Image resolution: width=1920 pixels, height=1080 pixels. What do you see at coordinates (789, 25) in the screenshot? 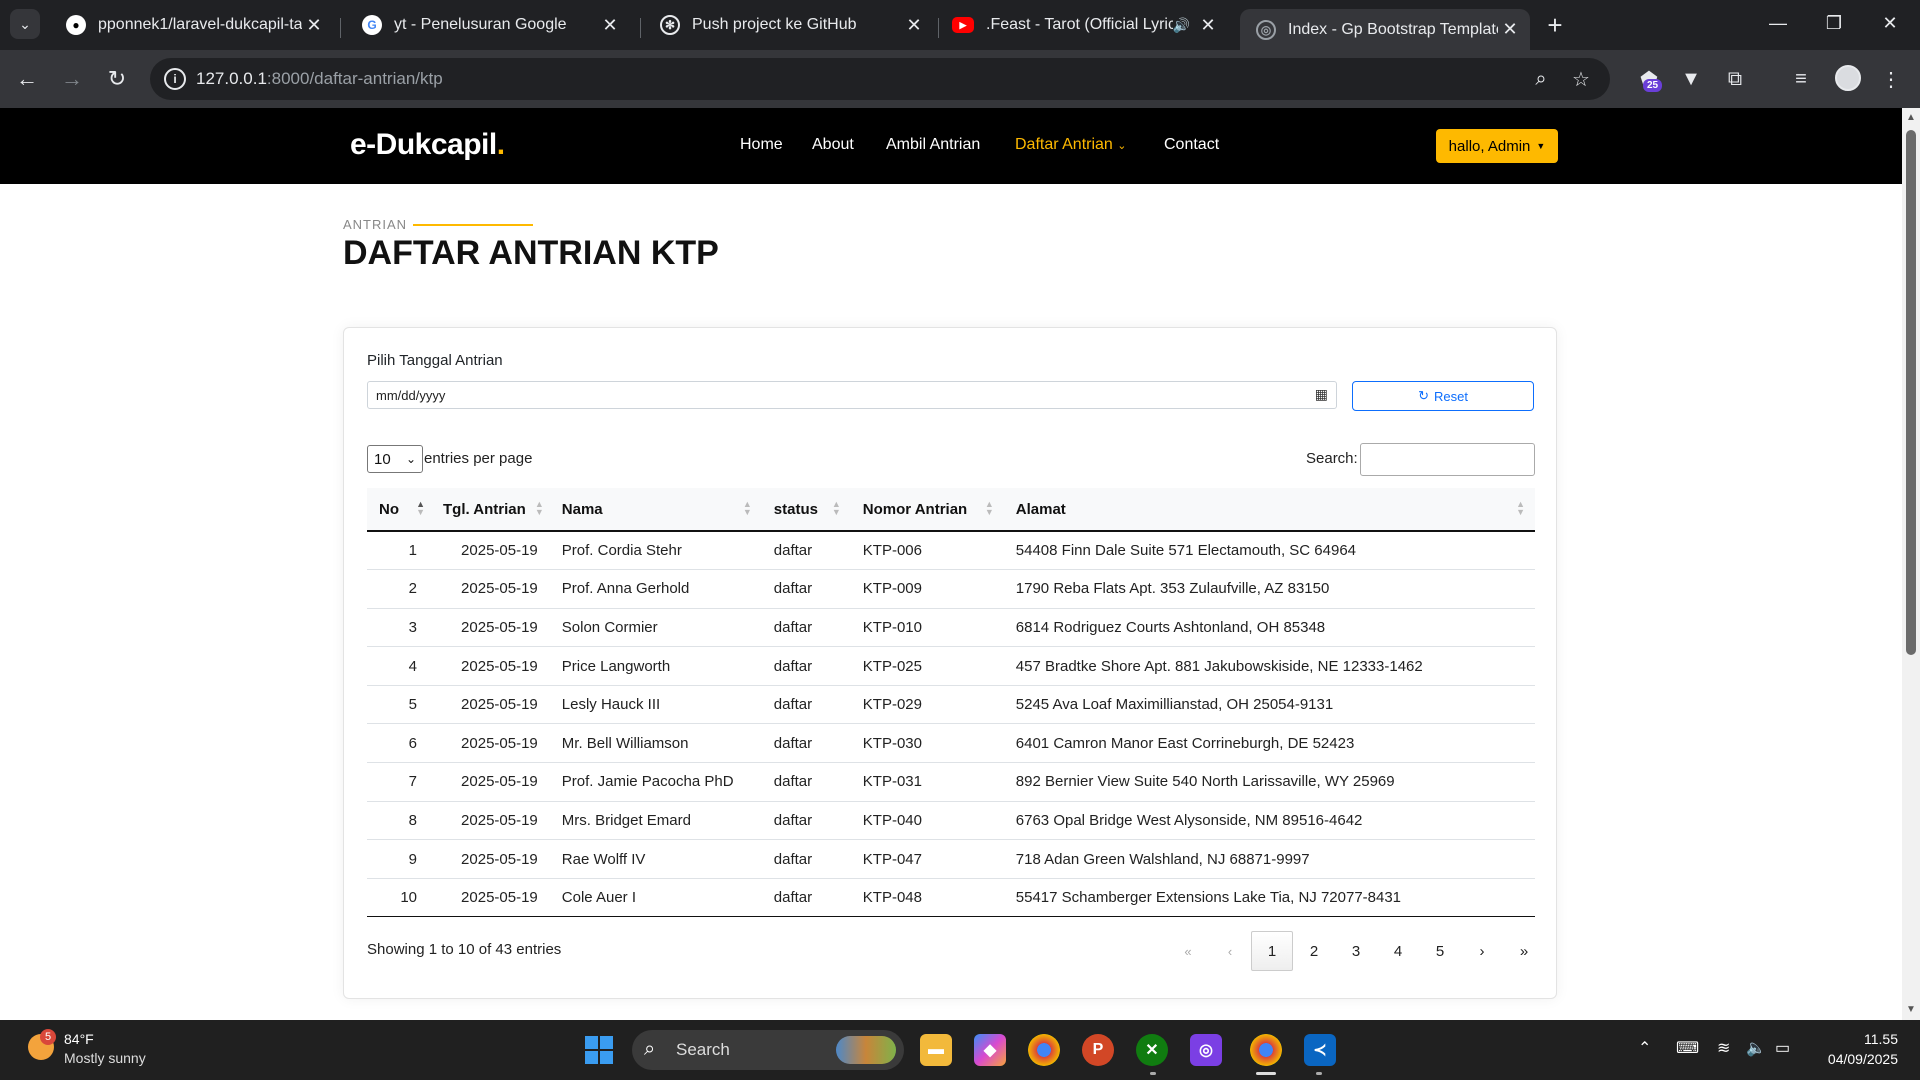
I see `tab-chatgpt: ✻ Push project ke GitHub ✕` at bounding box center [789, 25].